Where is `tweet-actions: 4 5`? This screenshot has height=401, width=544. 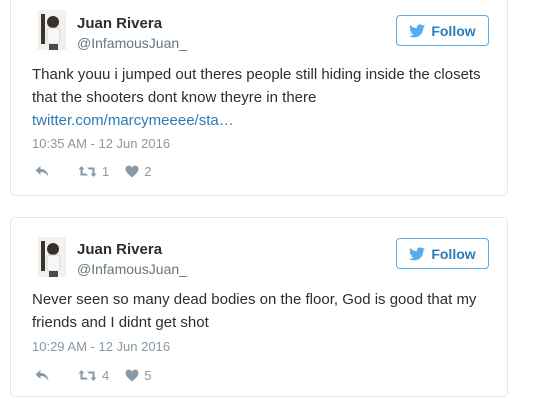
tweet-actions: 4 5 is located at coordinates (92, 375).